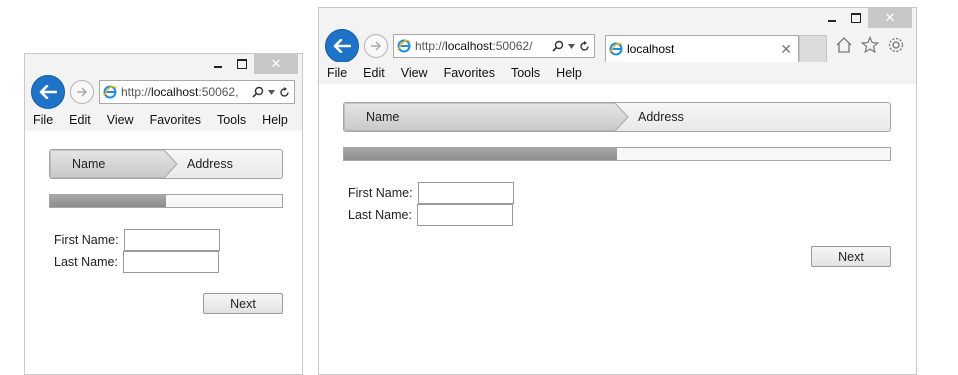 Image resolution: width=958 pixels, height=375 pixels. What do you see at coordinates (896, 45) in the screenshot?
I see `settings-gear-icon` at bounding box center [896, 45].